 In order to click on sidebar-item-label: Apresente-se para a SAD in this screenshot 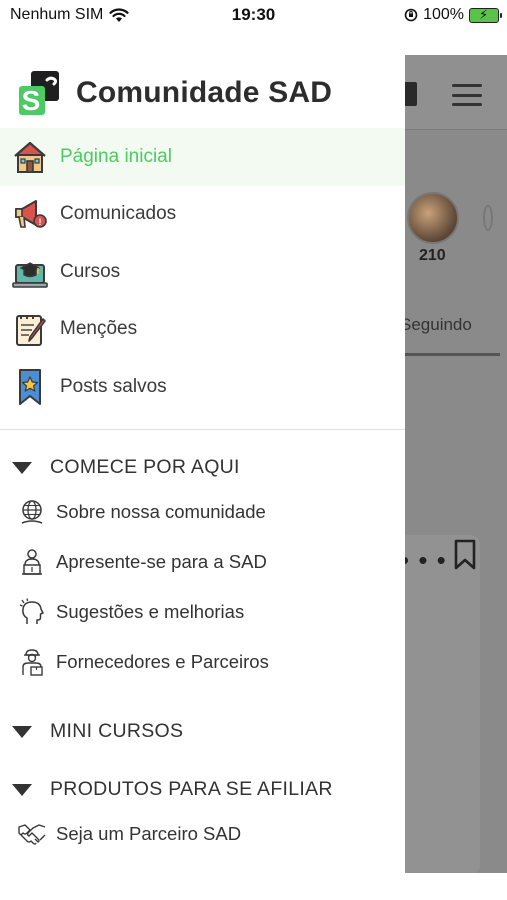, I will do `click(161, 561)`.